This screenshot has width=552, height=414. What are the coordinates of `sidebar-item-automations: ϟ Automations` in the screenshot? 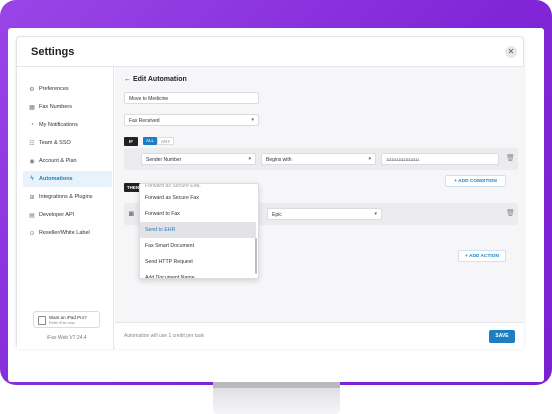 It's located at (67, 179).